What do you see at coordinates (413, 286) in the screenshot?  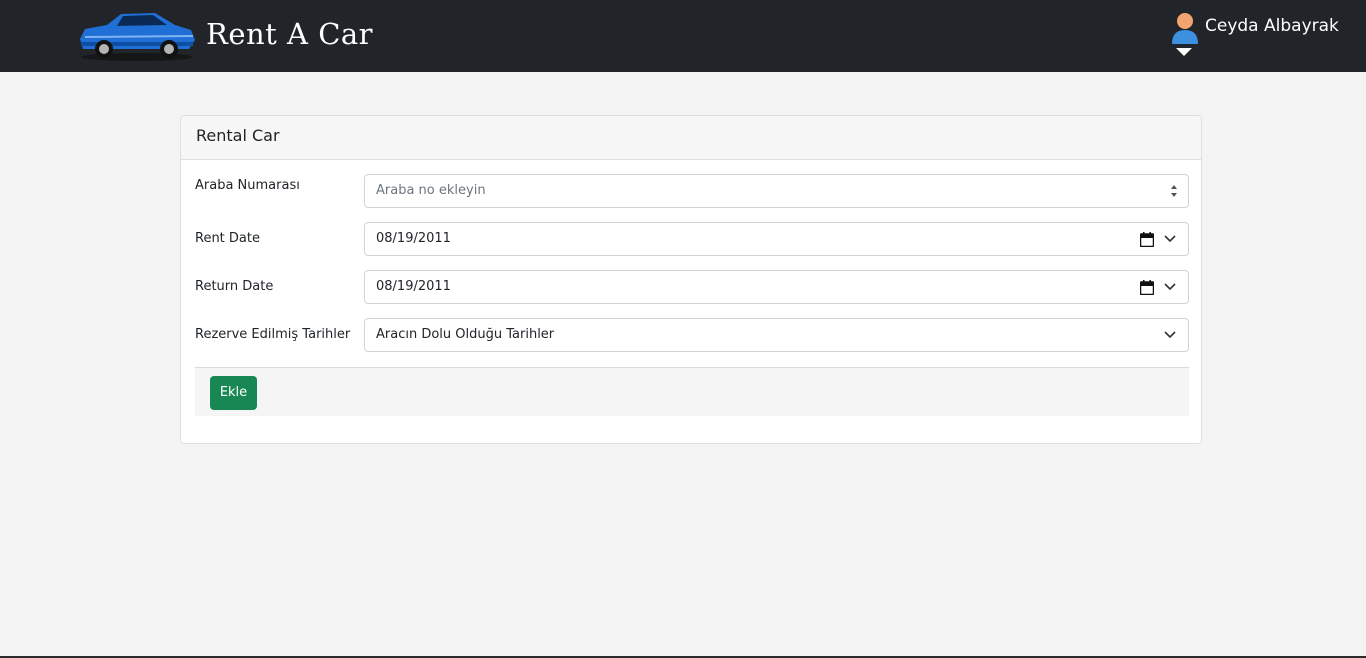 I see `return-date-value: 08/19/2011` at bounding box center [413, 286].